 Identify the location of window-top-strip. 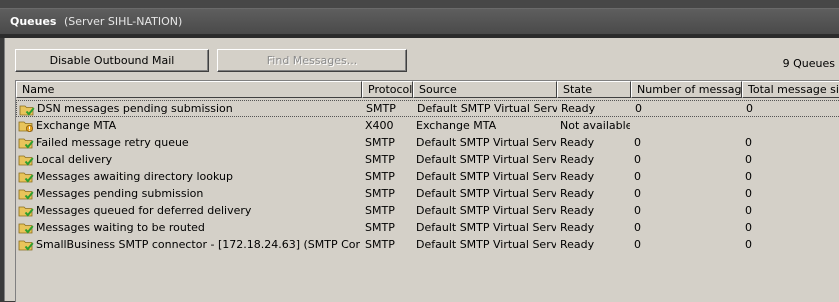
(419, 4).